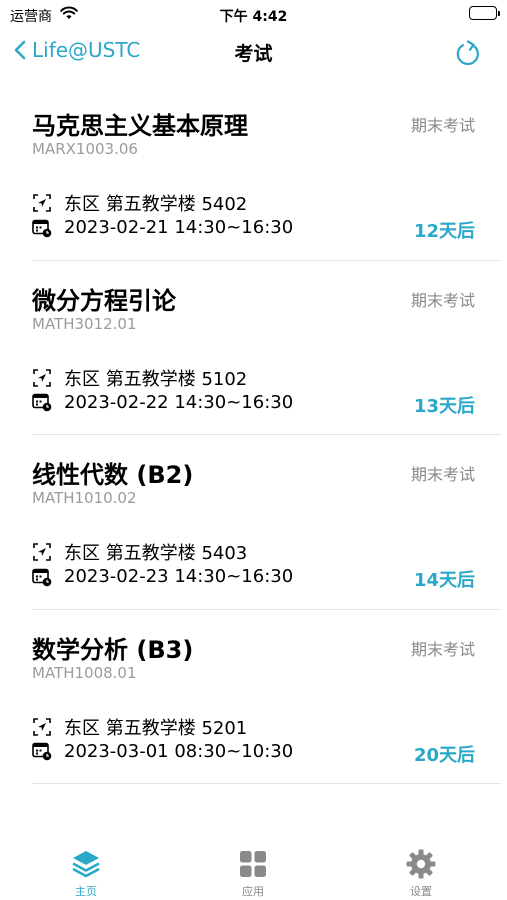 Image resolution: width=507 pixels, height=900 pixels. I want to click on exam-name: 数学分析 (B3), so click(113, 649).